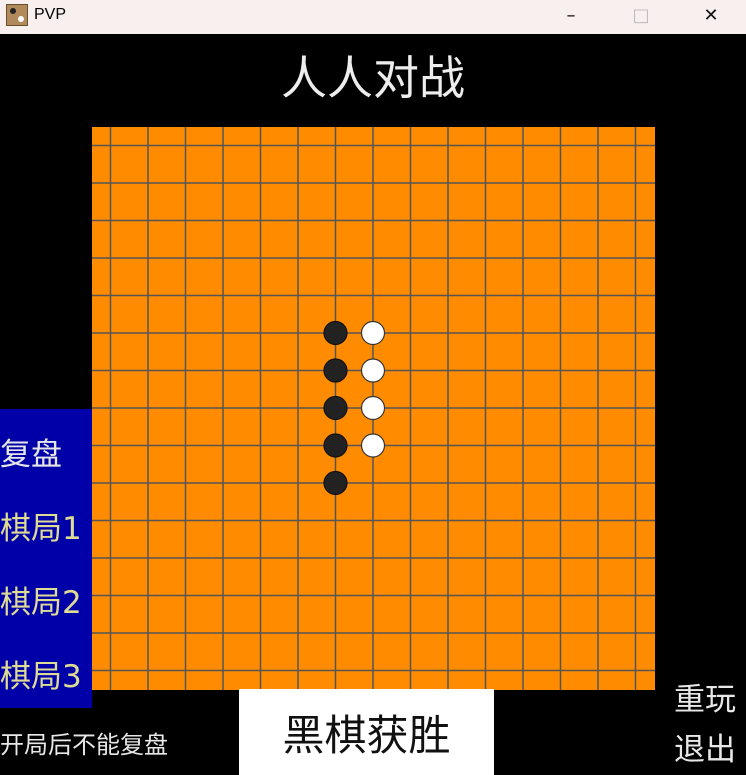 The image size is (746, 775). I want to click on app-icon, so click(17, 15).